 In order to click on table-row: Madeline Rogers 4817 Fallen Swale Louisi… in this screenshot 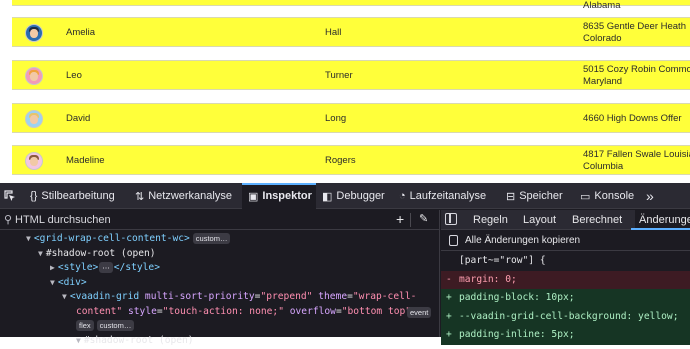, I will do `click(351, 160)`.